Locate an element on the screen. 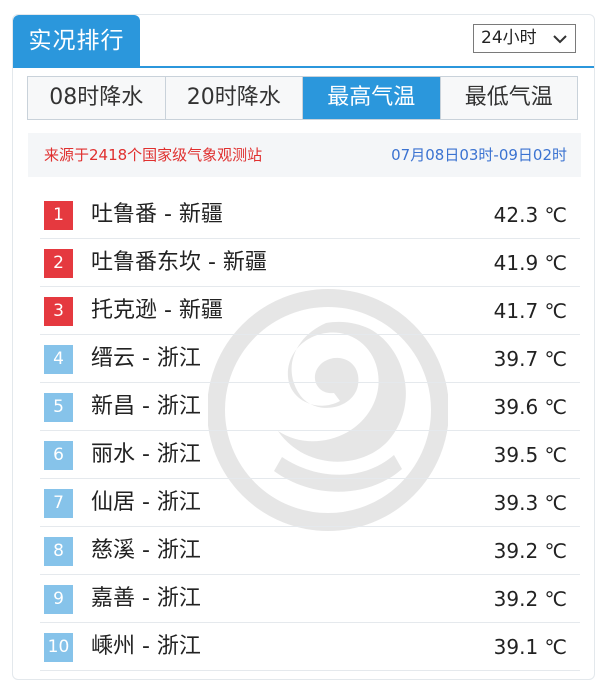  station-name: 吐鲁番东坎 - 新疆 is located at coordinates (179, 262).